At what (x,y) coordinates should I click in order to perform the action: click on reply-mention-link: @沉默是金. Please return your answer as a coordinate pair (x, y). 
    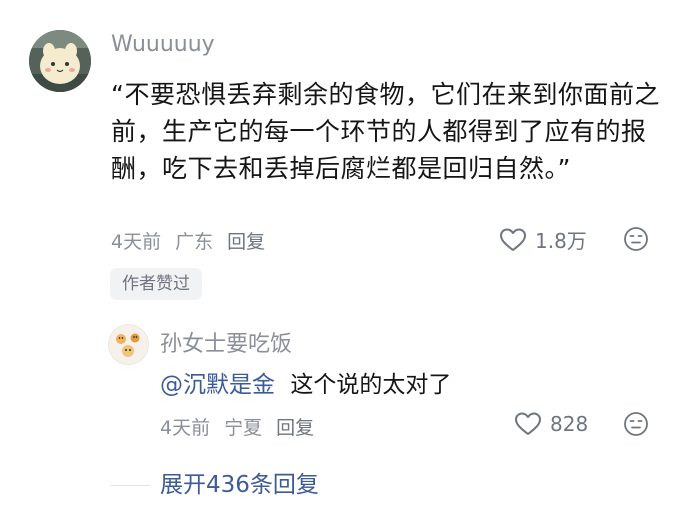
    Looking at the image, I should click on (217, 385).